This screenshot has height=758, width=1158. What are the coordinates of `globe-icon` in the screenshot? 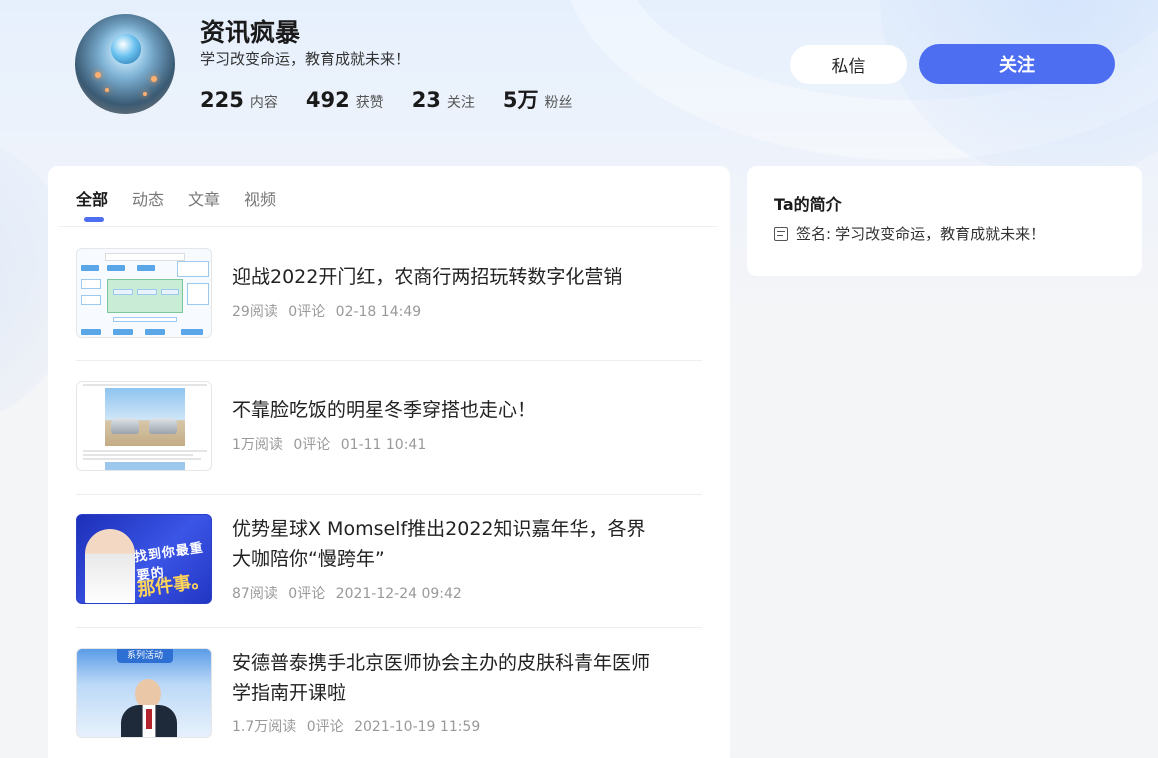 It's located at (126, 49).